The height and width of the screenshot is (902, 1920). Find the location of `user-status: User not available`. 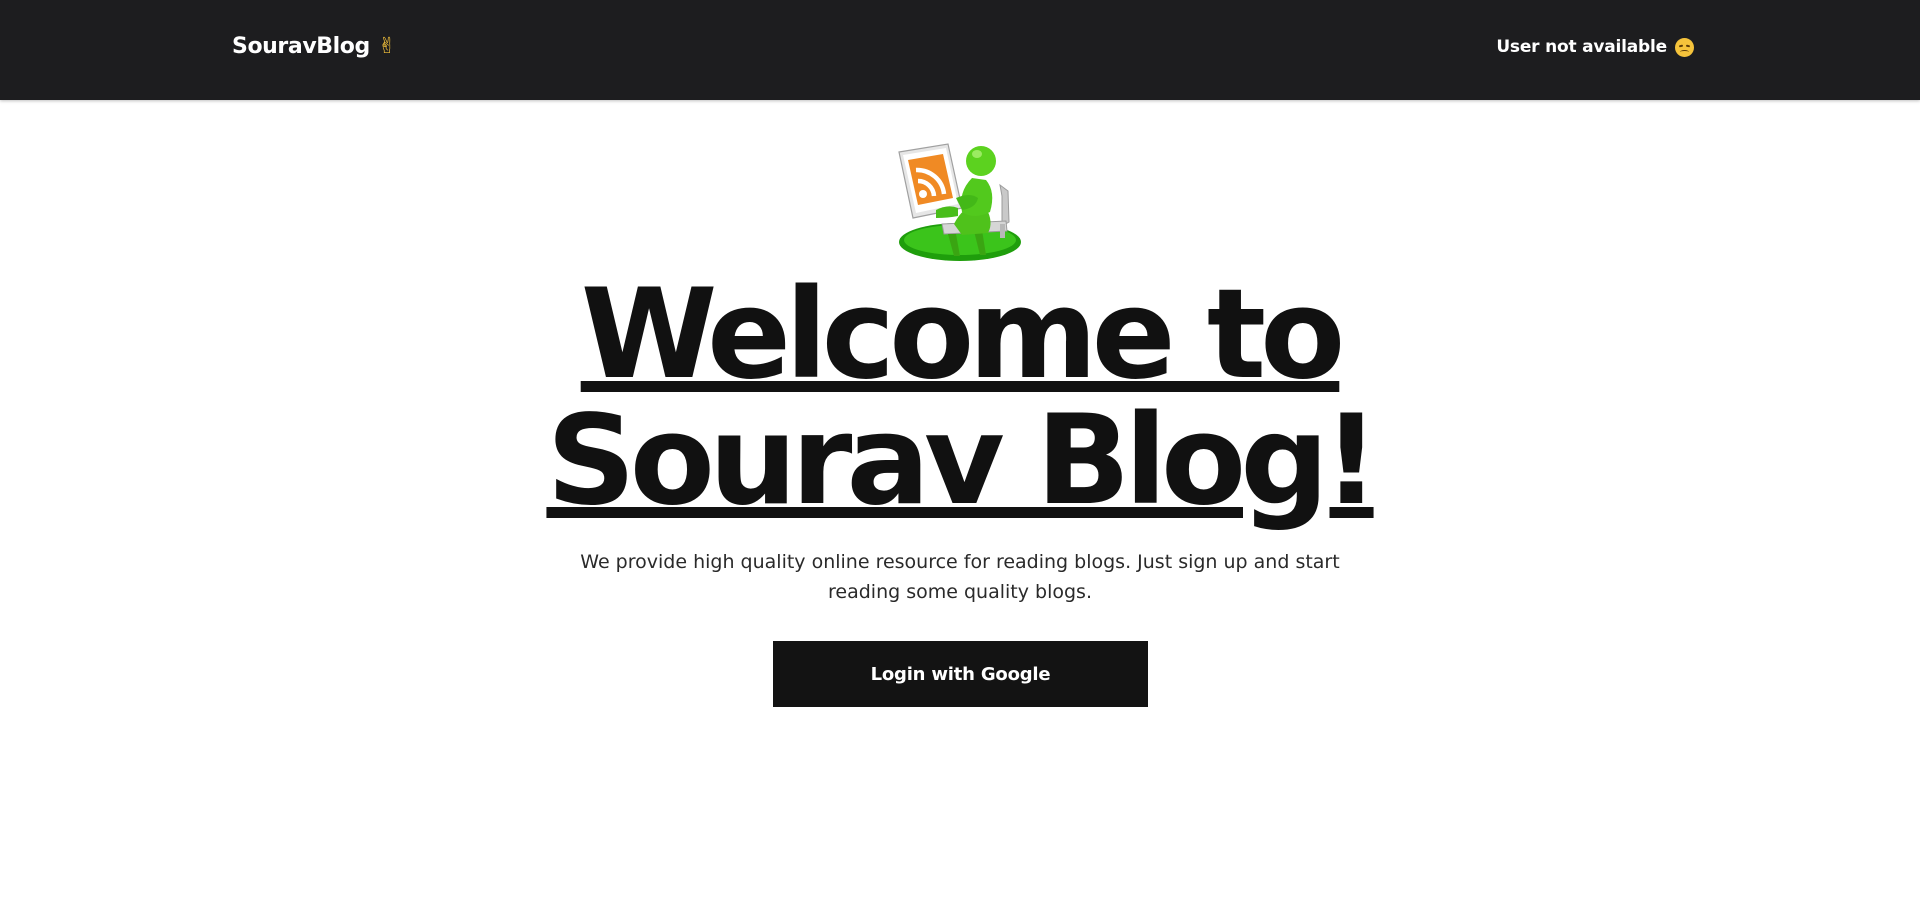

user-status: User not available is located at coordinates (1595, 47).